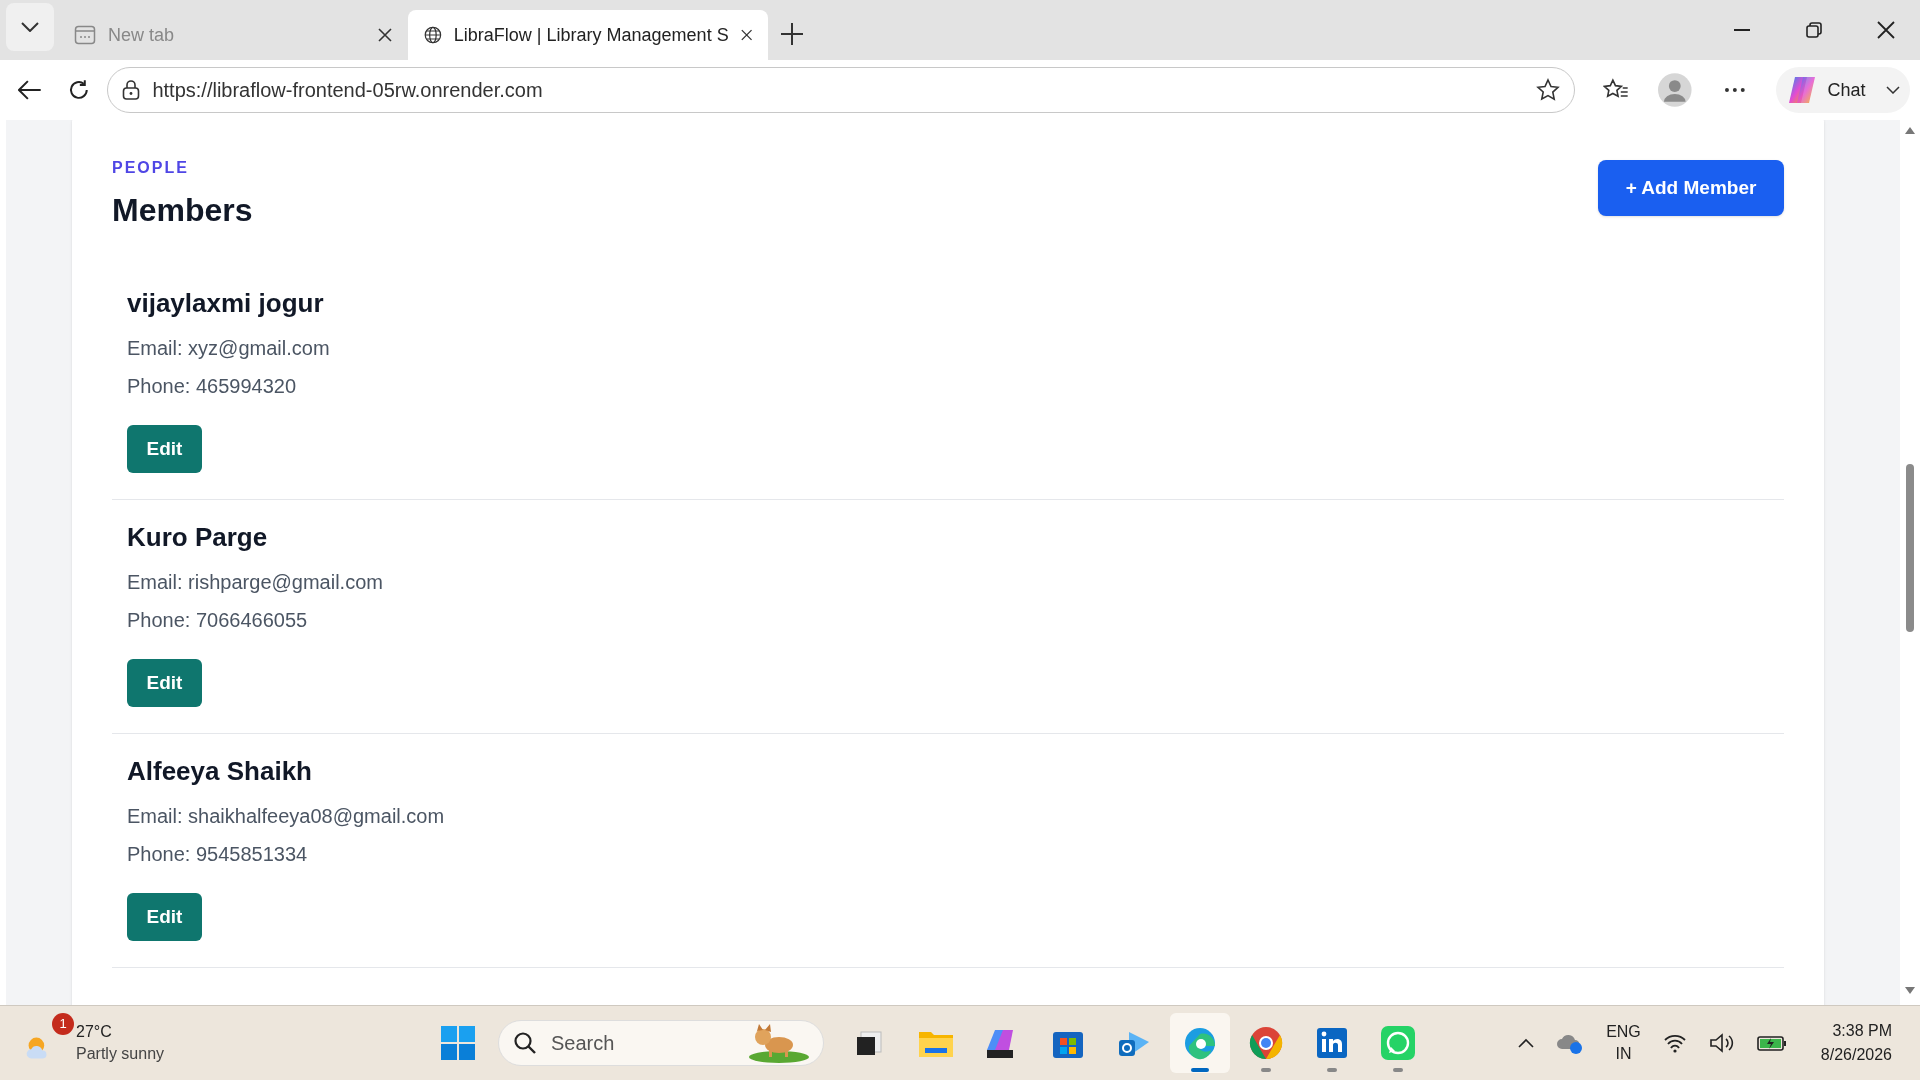 This screenshot has width=1920, height=1080. I want to click on member-email: Email: shaikhalfeeya08@gmail.com, so click(286, 816).